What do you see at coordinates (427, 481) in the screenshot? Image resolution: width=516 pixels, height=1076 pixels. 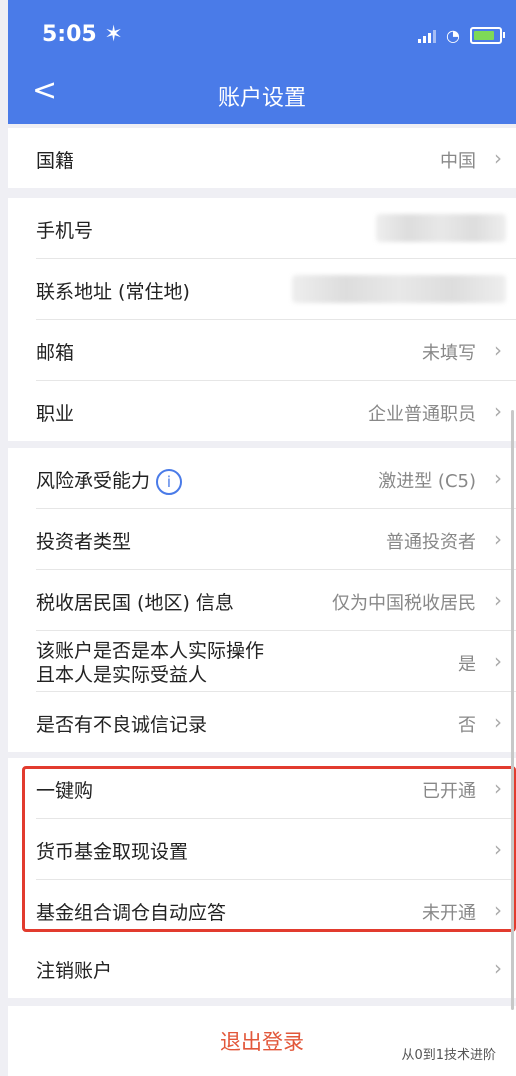 I see `value: 激进型 (C5)` at bounding box center [427, 481].